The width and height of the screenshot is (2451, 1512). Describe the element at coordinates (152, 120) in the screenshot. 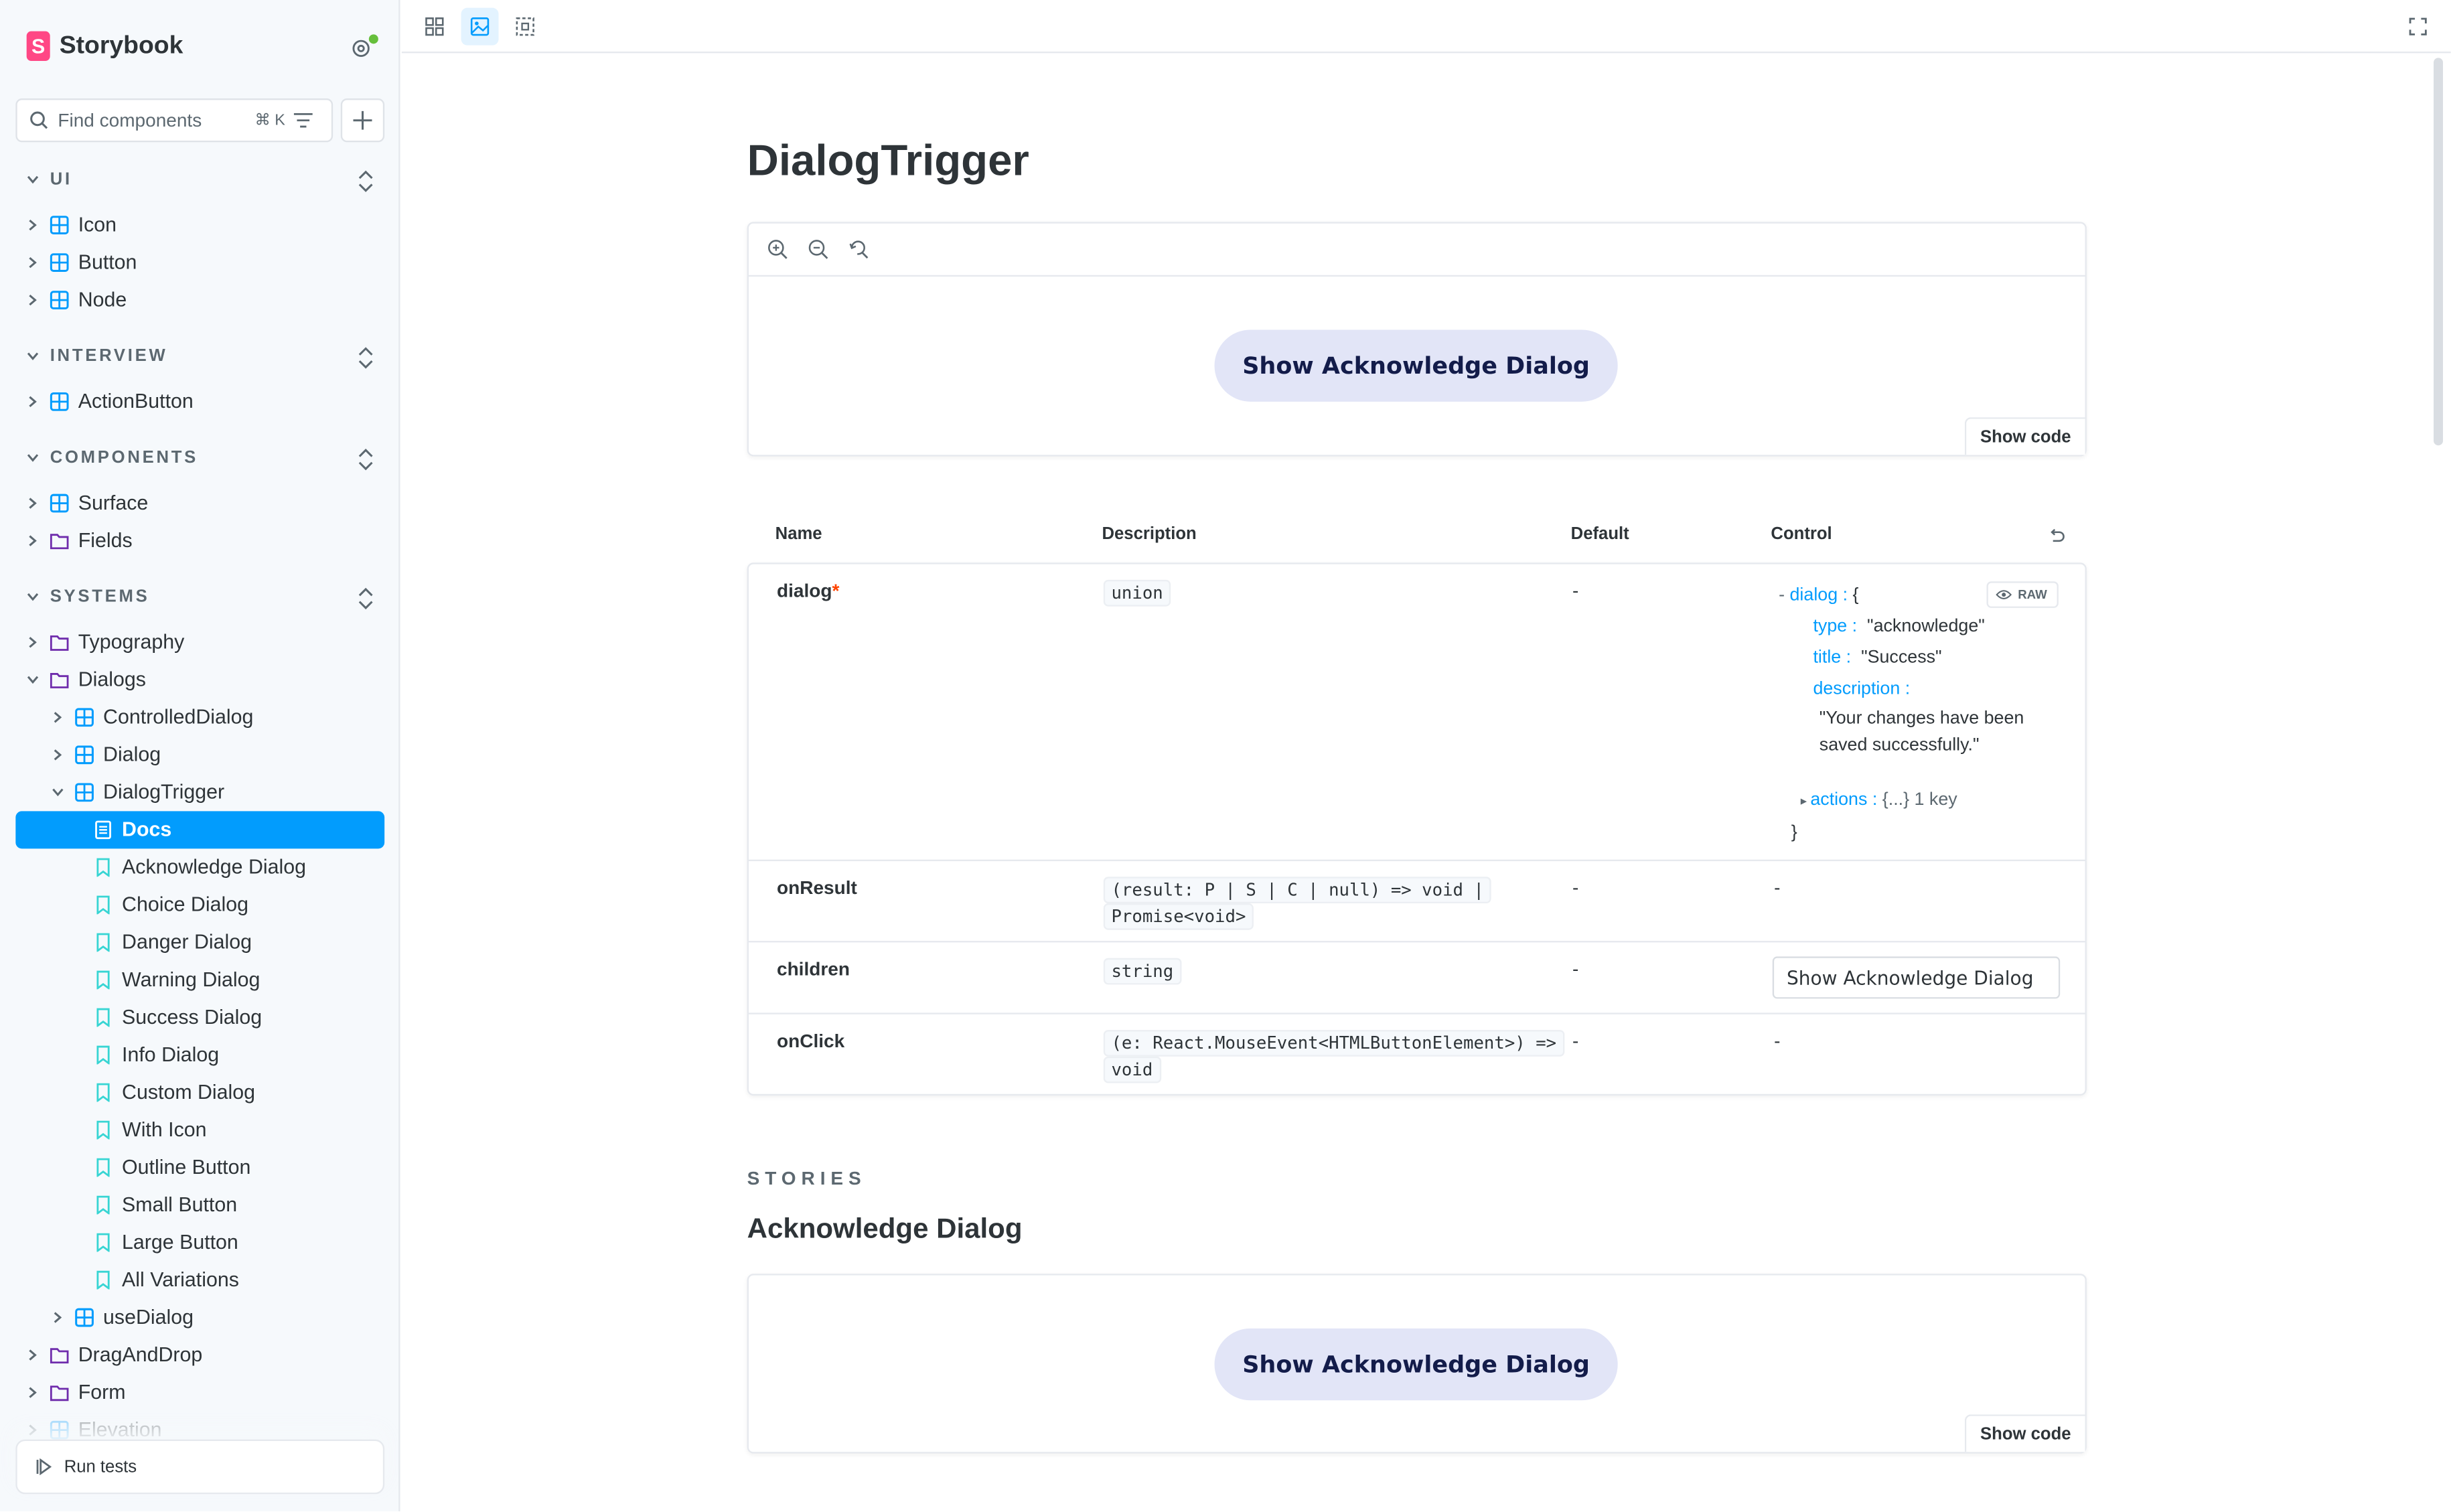

I see `search-input` at that location.